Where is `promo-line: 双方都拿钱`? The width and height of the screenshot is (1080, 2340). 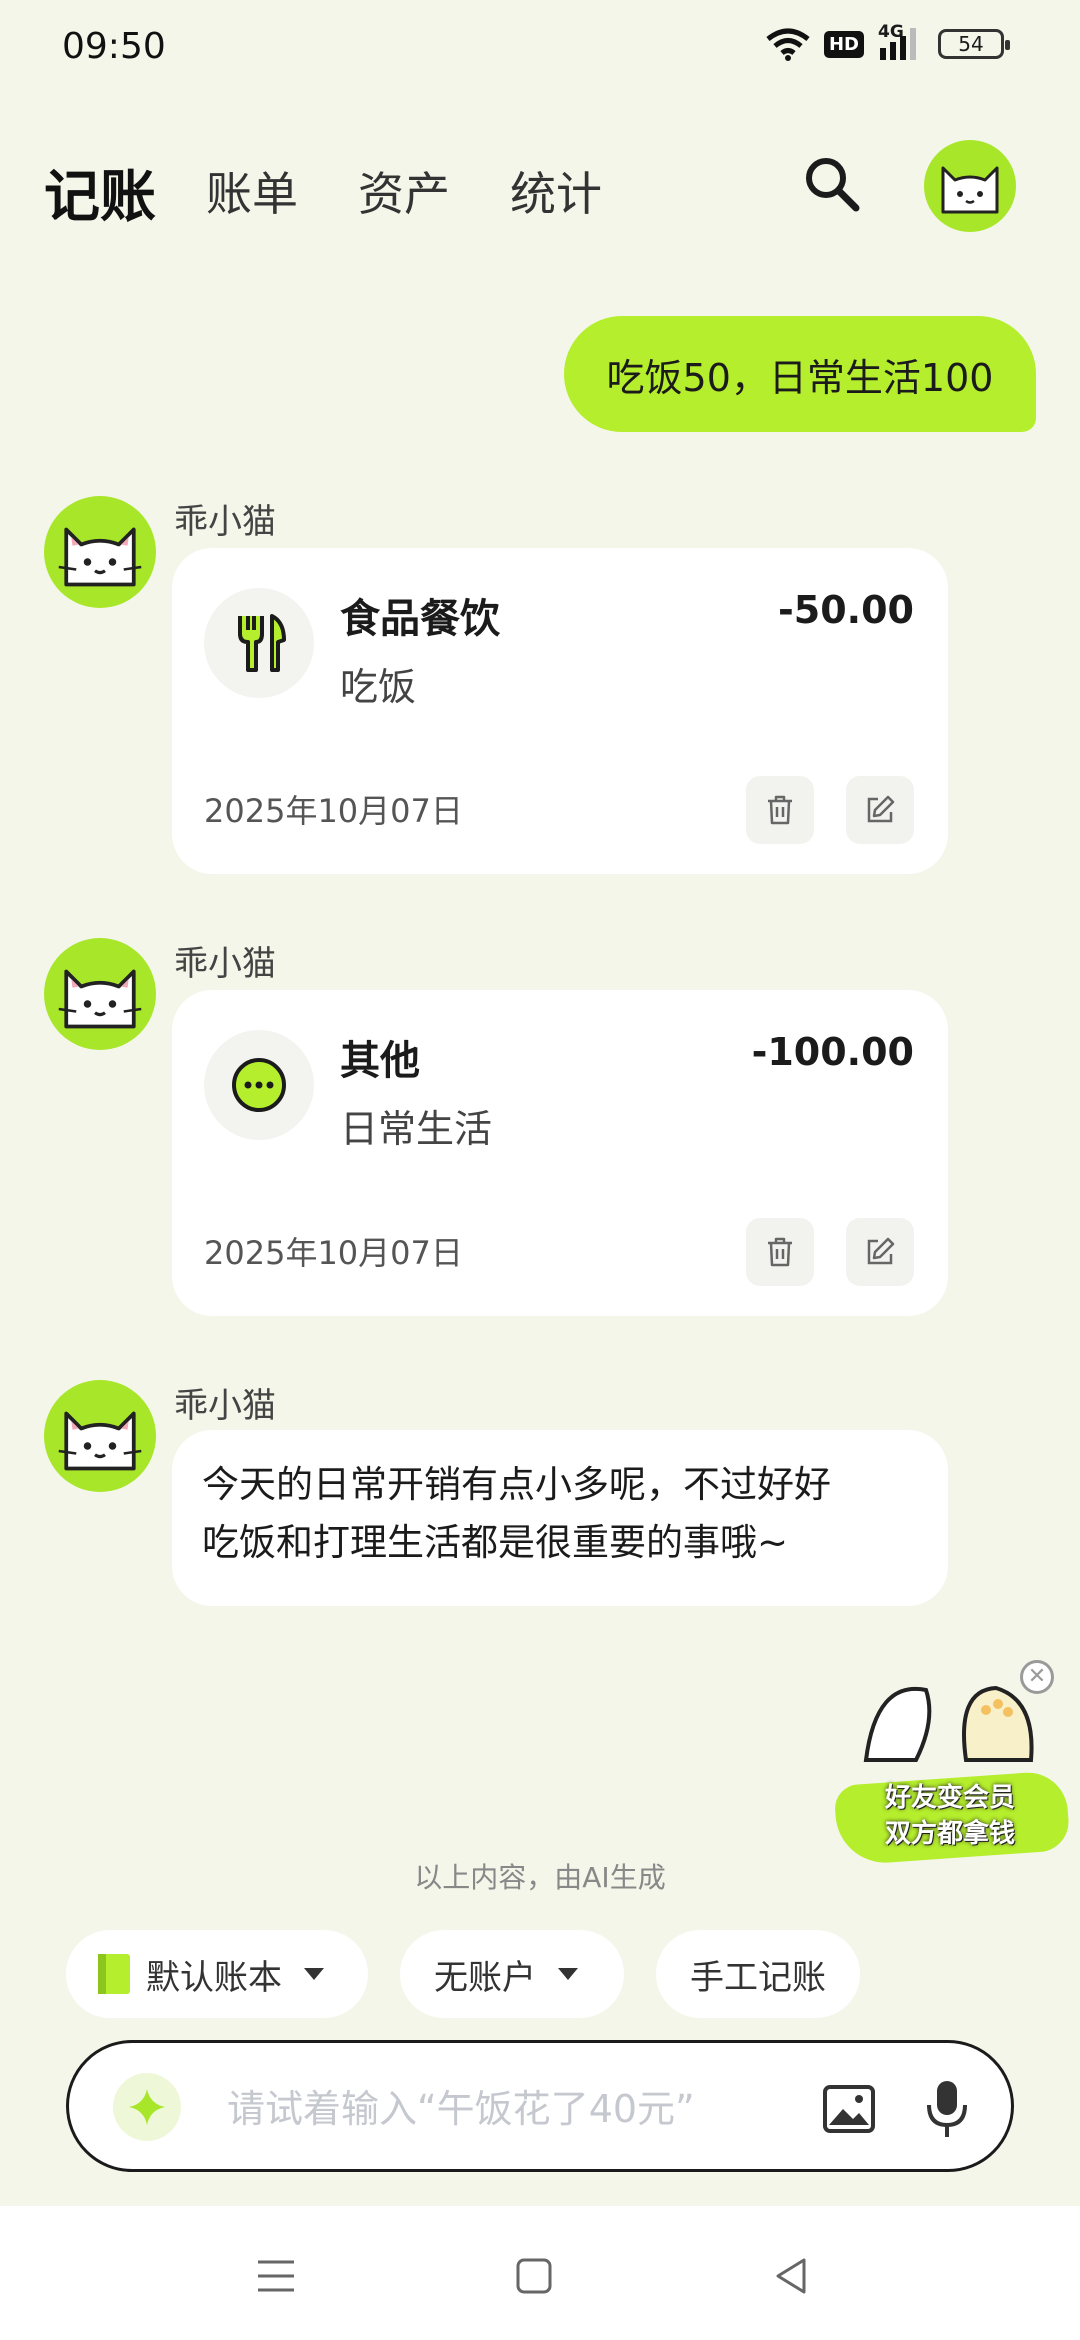
promo-line: 双方都拿钱 is located at coordinates (949, 1834).